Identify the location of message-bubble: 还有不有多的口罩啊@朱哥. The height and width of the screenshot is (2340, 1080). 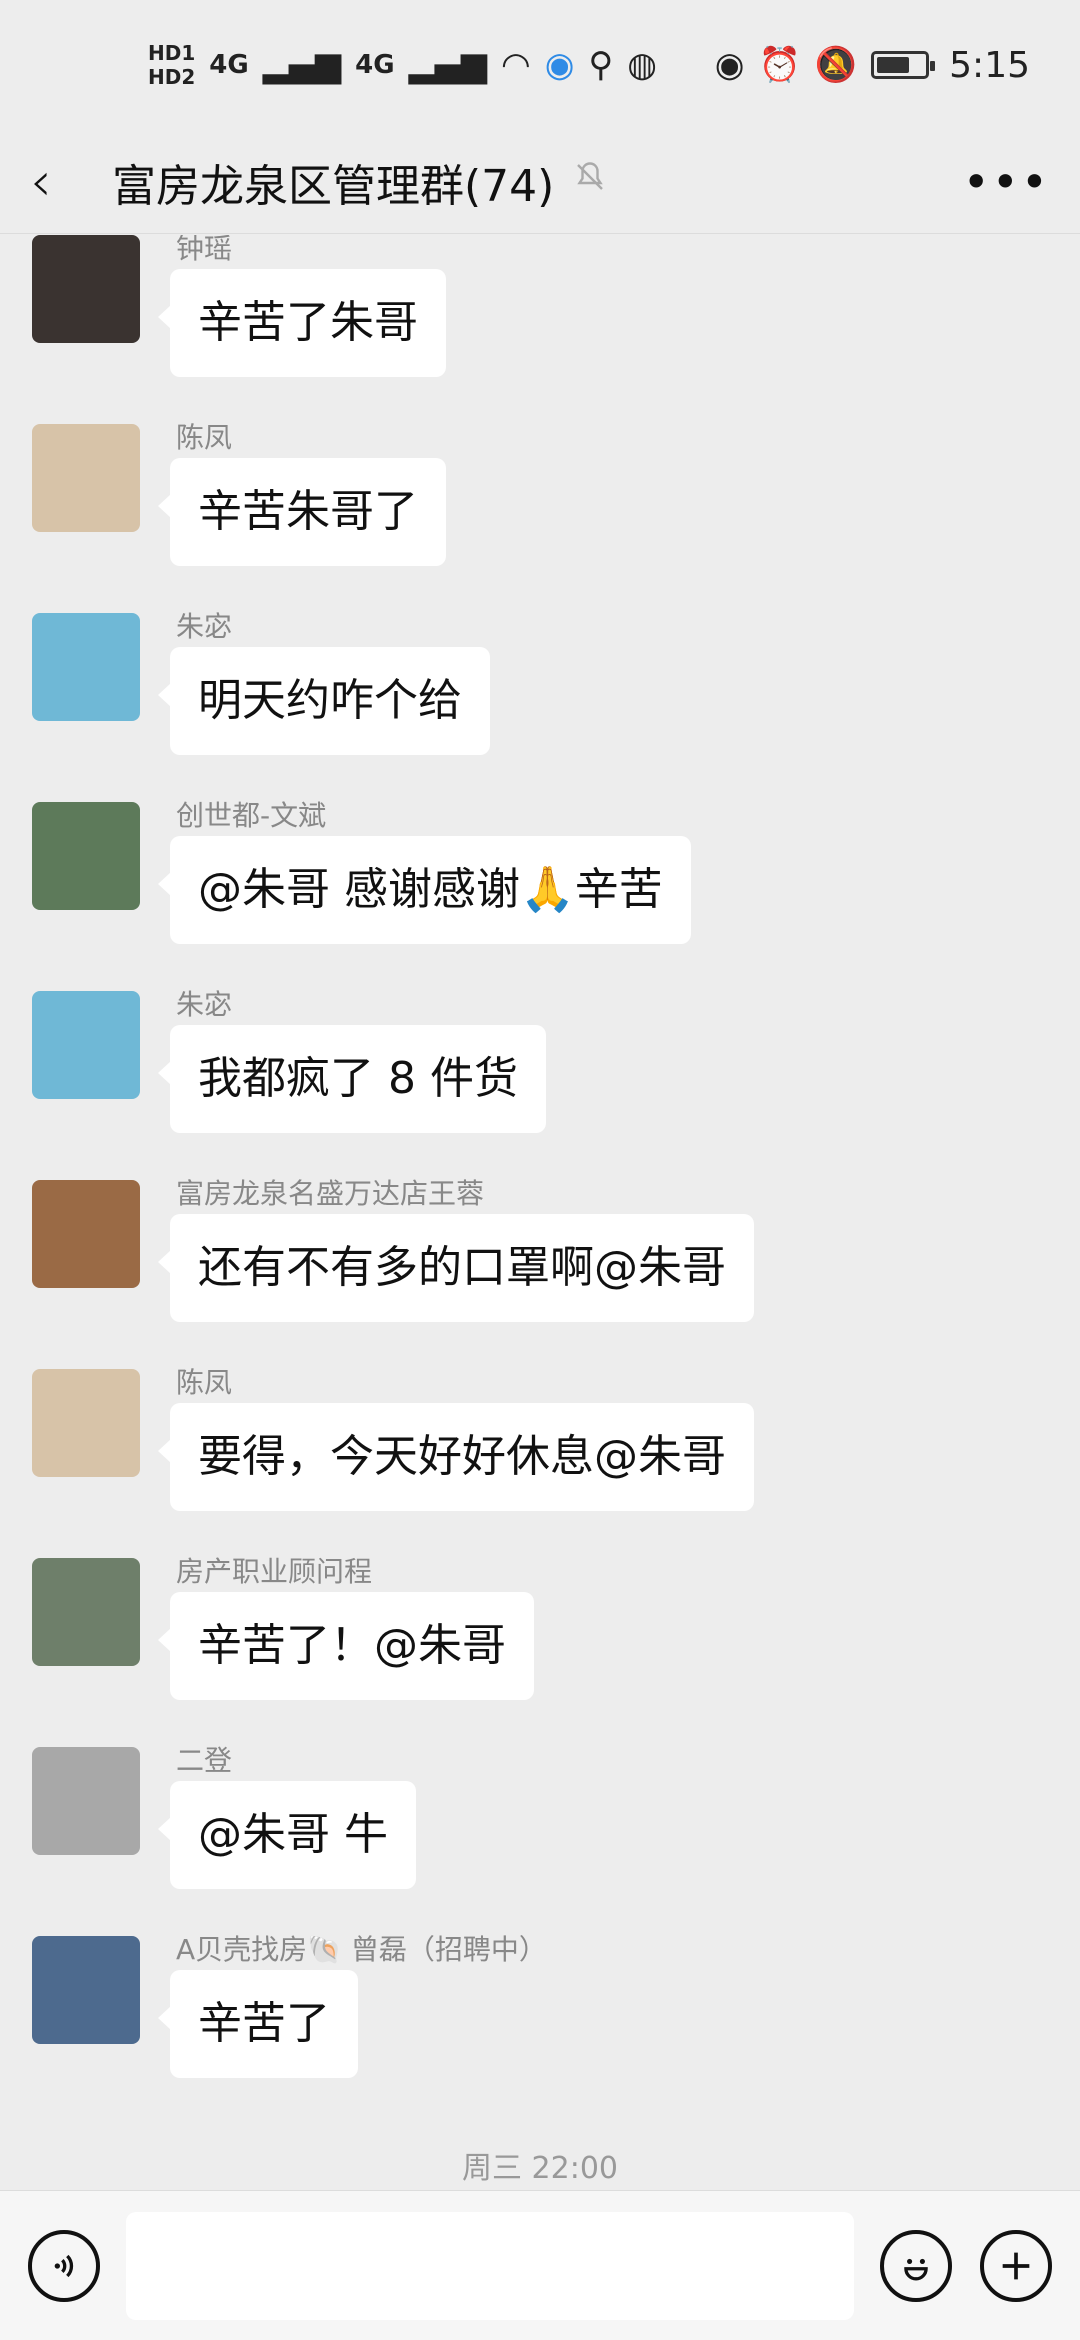
(456, 1268).